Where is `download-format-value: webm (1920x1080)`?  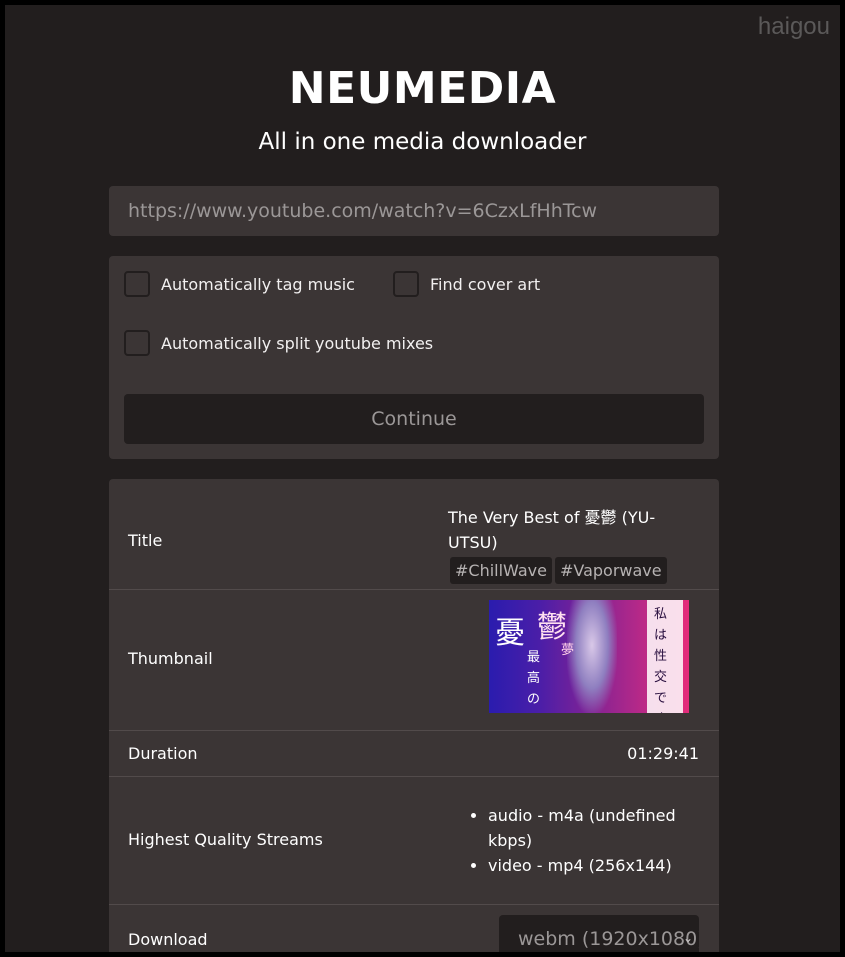
download-format-value: webm (1920x1080) is located at coordinates (608, 939).